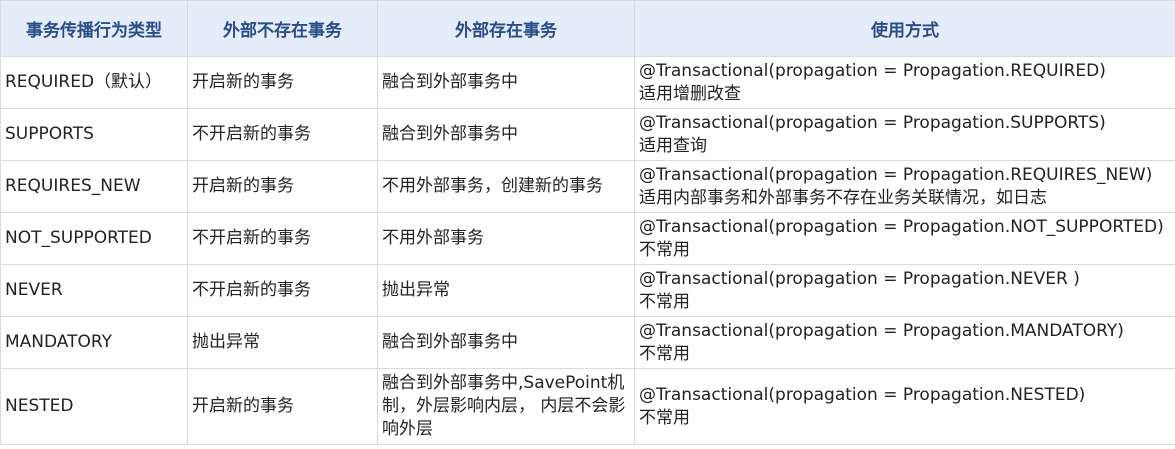  I want to click on cell-with-outer: 不用外部事务，创建新的事务, so click(506, 186).